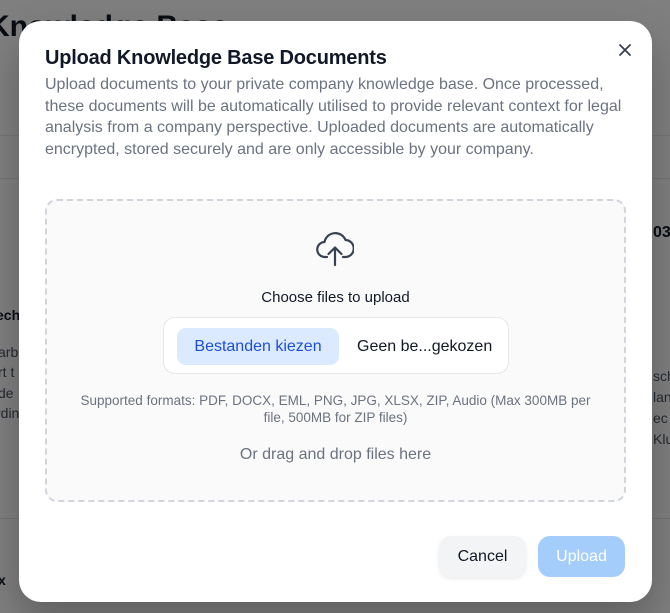 This screenshot has height=613, width=670. Describe the element at coordinates (482, 556) in the screenshot. I see `cancel-button: Cancel` at that location.